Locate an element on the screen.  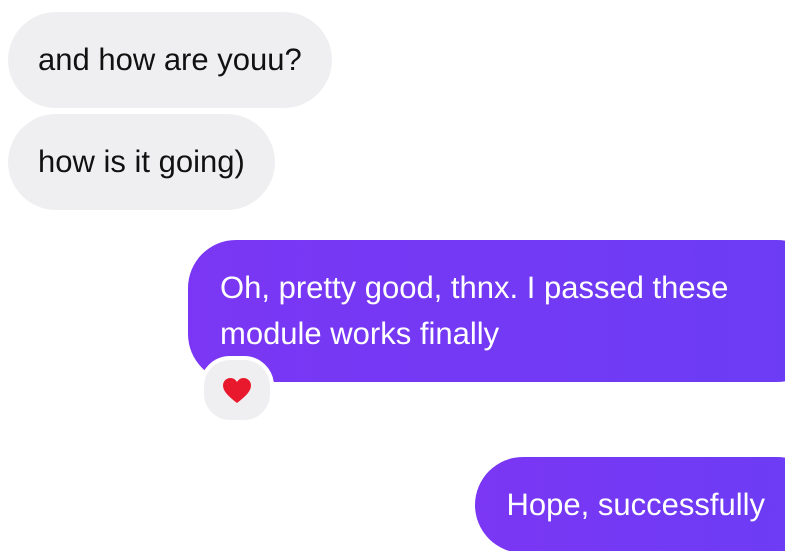
received-message: and how are youu? is located at coordinates (170, 60).